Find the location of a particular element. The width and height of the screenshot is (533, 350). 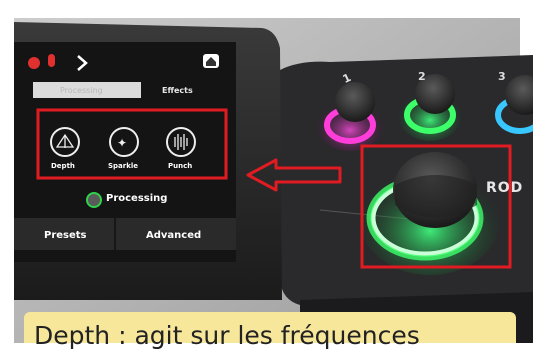

processing-toggle-label: Processing is located at coordinates (137, 198).